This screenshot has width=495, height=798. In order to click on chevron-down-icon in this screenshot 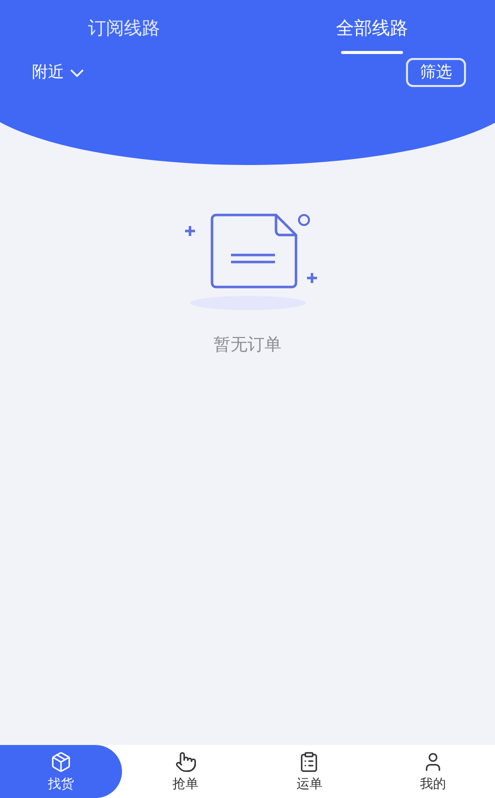, I will do `click(77, 72)`.